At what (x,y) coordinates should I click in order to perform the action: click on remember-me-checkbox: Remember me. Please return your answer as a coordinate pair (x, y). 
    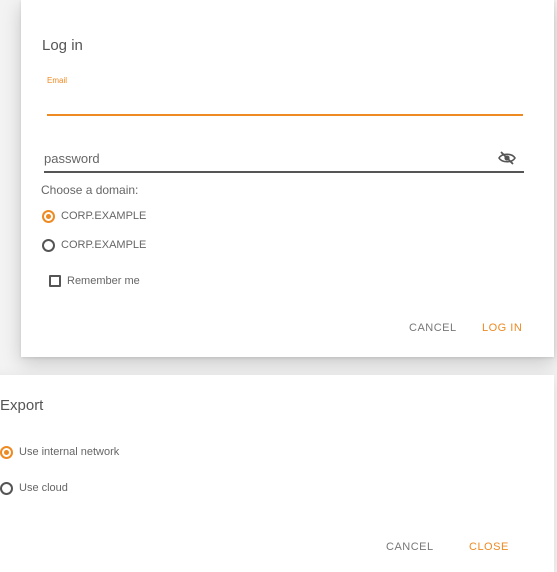
    Looking at the image, I should click on (94, 281).